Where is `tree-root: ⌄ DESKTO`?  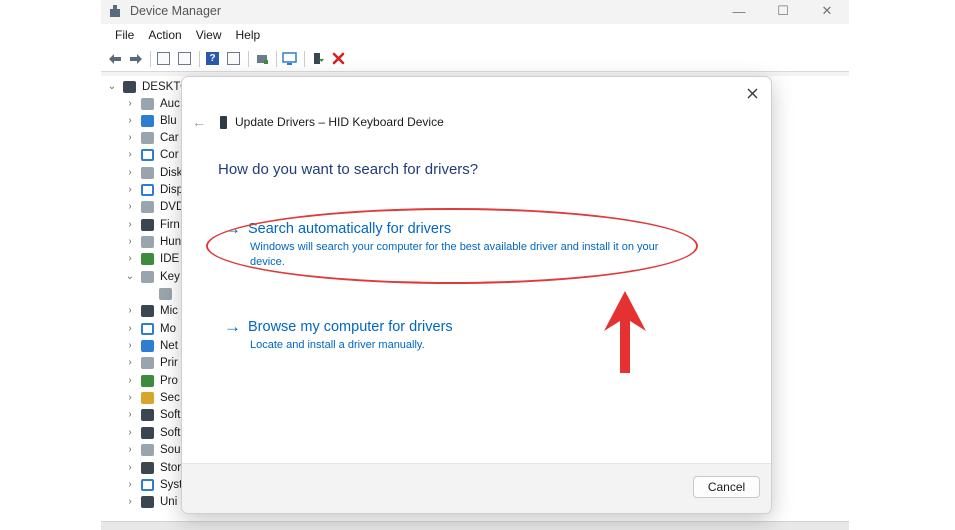 tree-root: ⌄ DESKTO is located at coordinates (148, 86).